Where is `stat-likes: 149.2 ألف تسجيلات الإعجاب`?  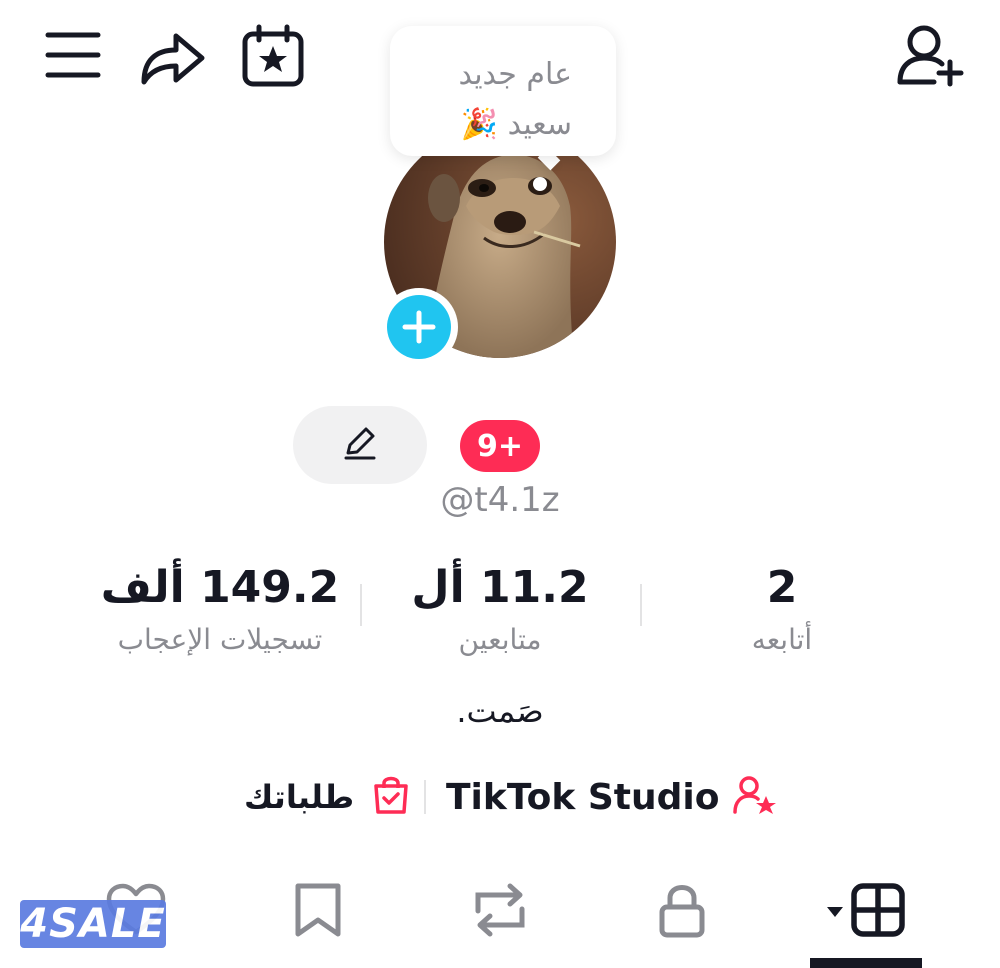 stat-likes: 149.2 ألف تسجيلات الإعجاب is located at coordinates (220, 609).